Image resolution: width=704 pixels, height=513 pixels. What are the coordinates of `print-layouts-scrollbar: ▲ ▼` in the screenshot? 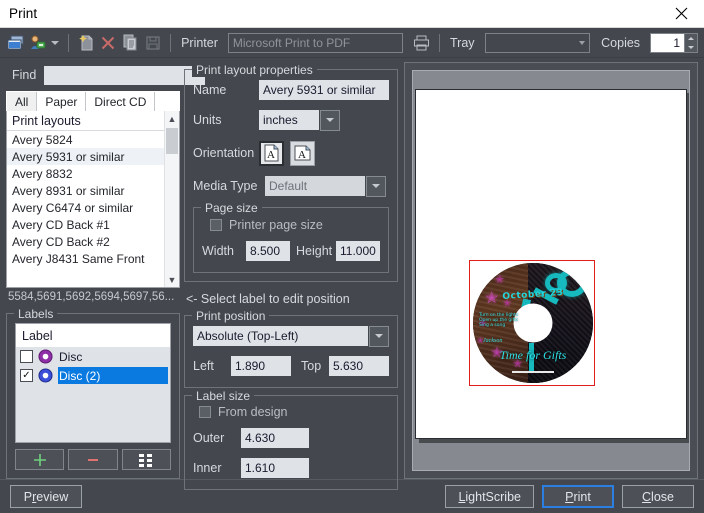 It's located at (171, 199).